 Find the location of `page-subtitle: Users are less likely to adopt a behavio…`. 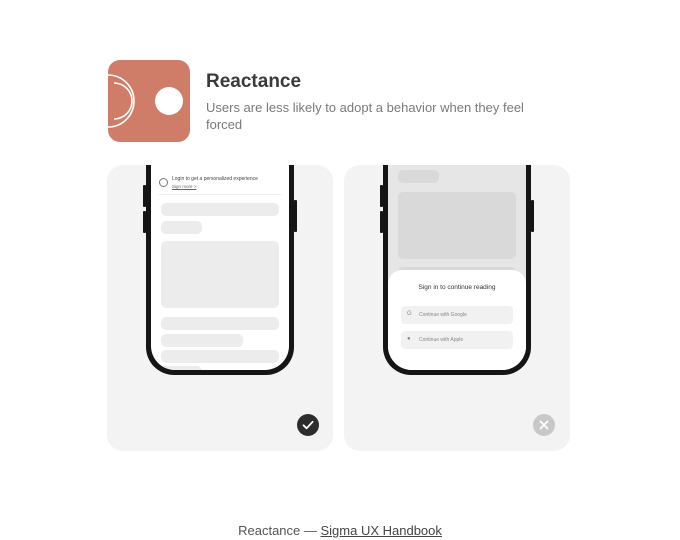

page-subtitle: Users are less likely to adopt a behavio… is located at coordinates (365, 116).